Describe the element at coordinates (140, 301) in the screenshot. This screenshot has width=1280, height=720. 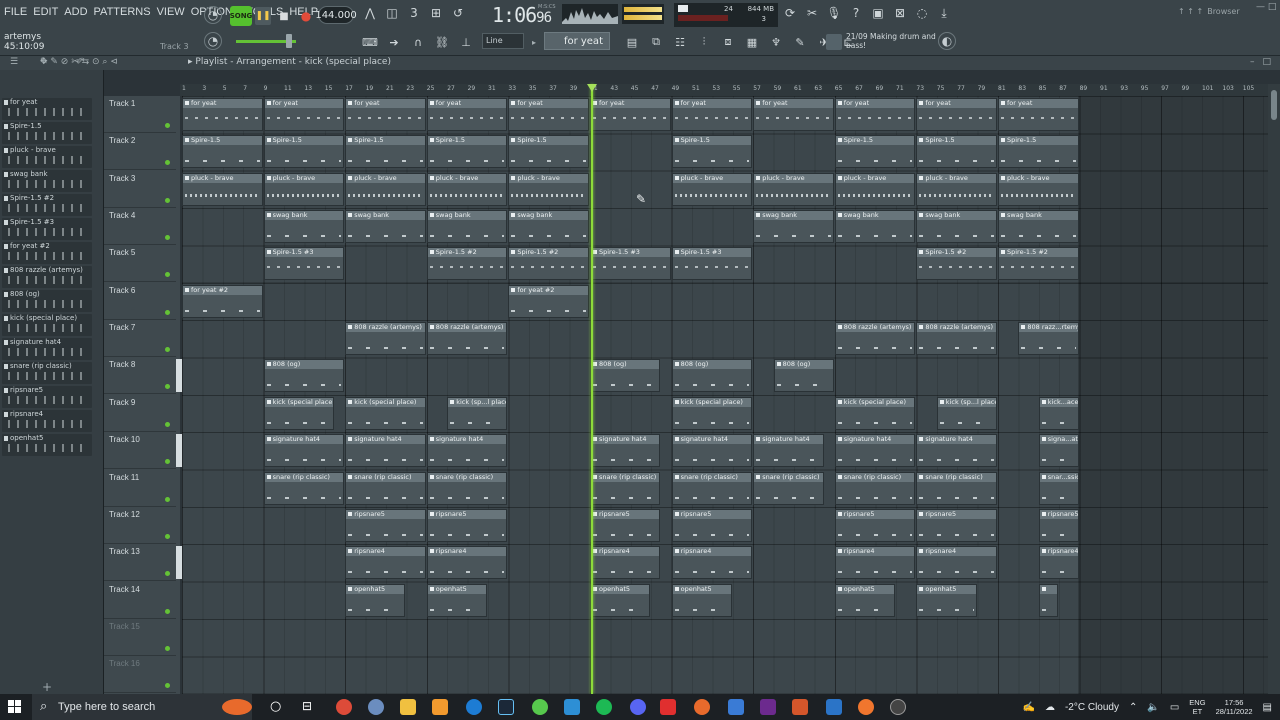
I see `track-header: Track 6` at that location.